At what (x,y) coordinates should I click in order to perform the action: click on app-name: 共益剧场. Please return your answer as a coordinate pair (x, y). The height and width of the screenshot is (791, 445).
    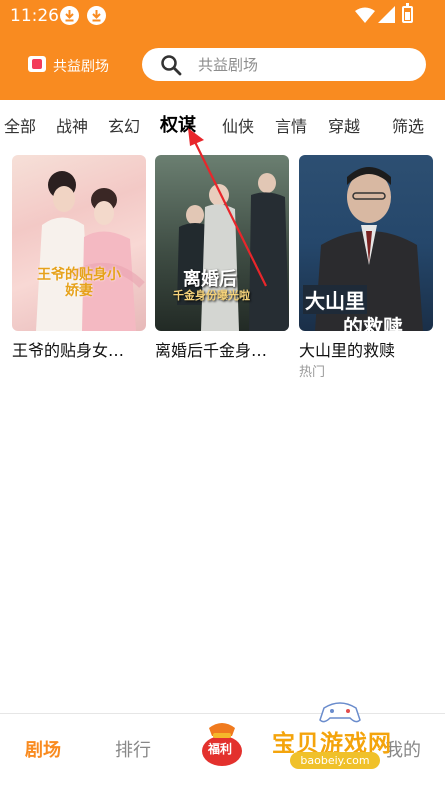
    Looking at the image, I should click on (81, 67).